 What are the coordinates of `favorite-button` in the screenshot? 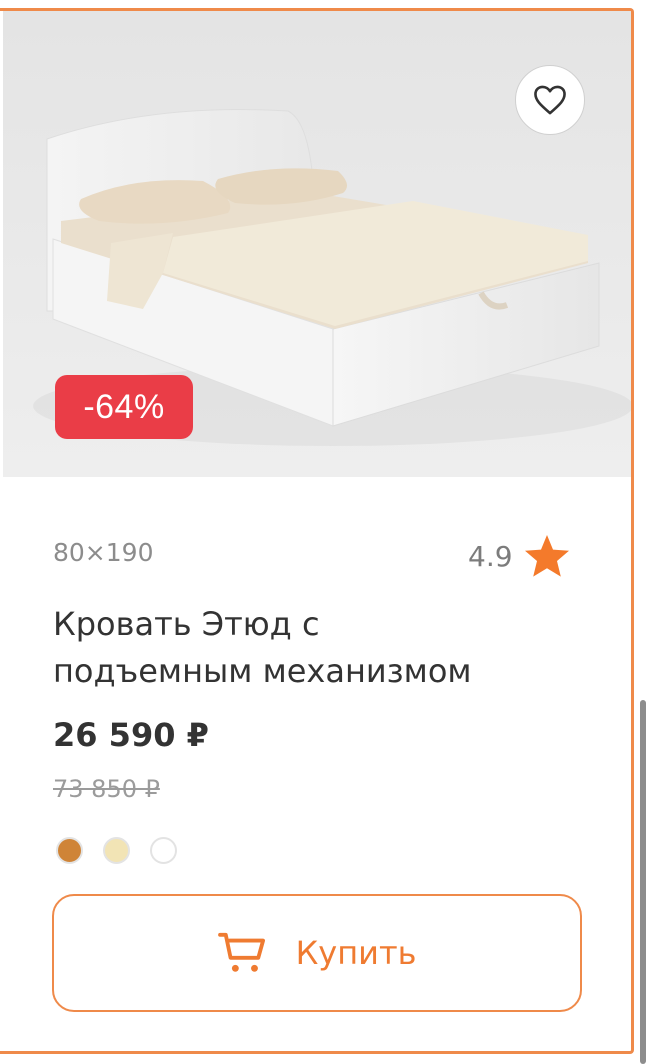 It's located at (550, 100).